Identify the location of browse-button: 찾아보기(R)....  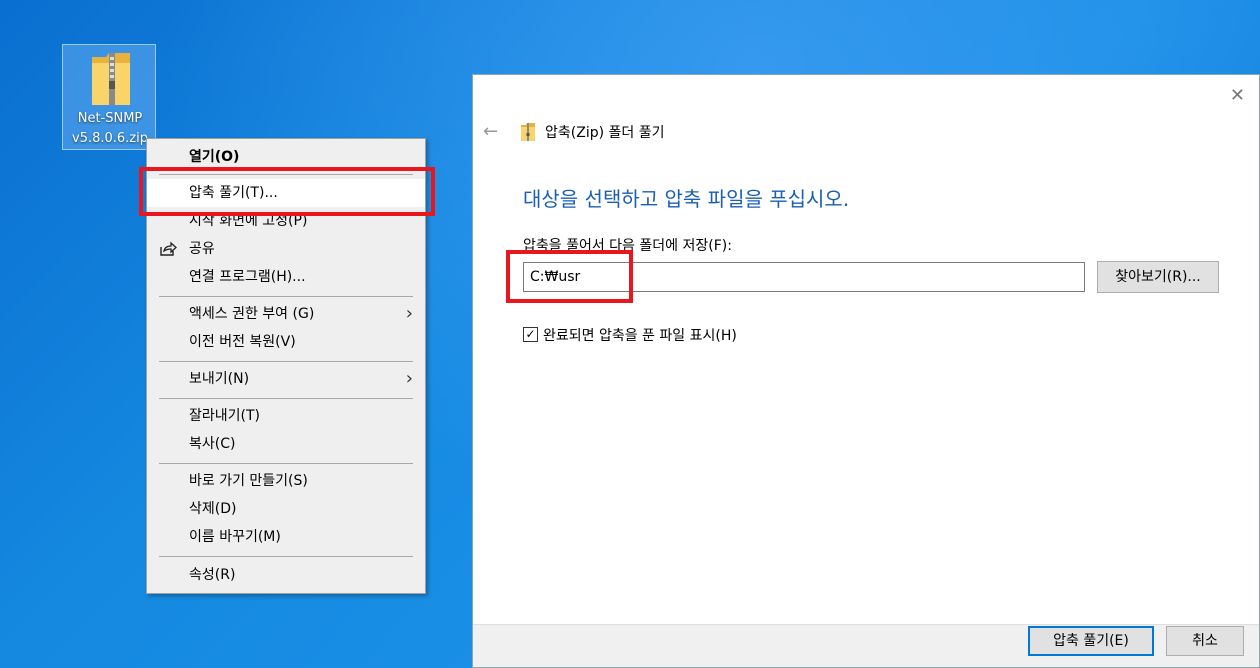
(1158, 277).